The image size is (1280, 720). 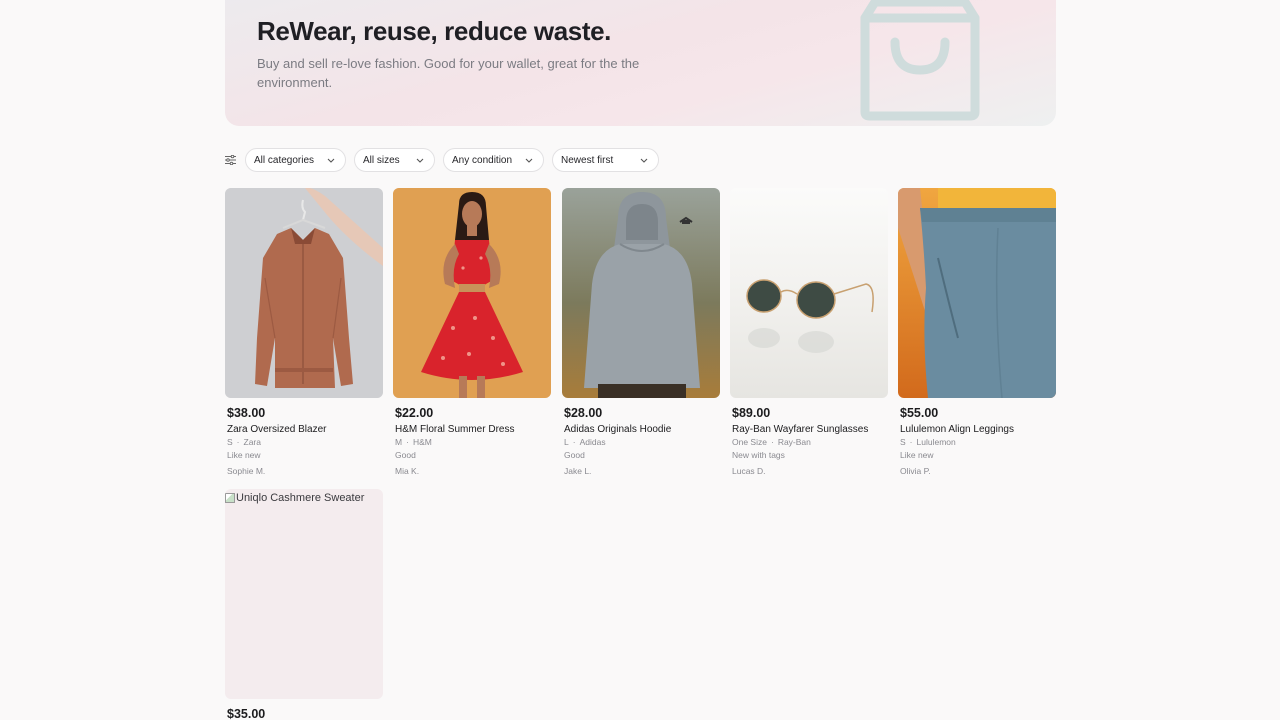 I want to click on product-brand: Lululemon, so click(x=936, y=442).